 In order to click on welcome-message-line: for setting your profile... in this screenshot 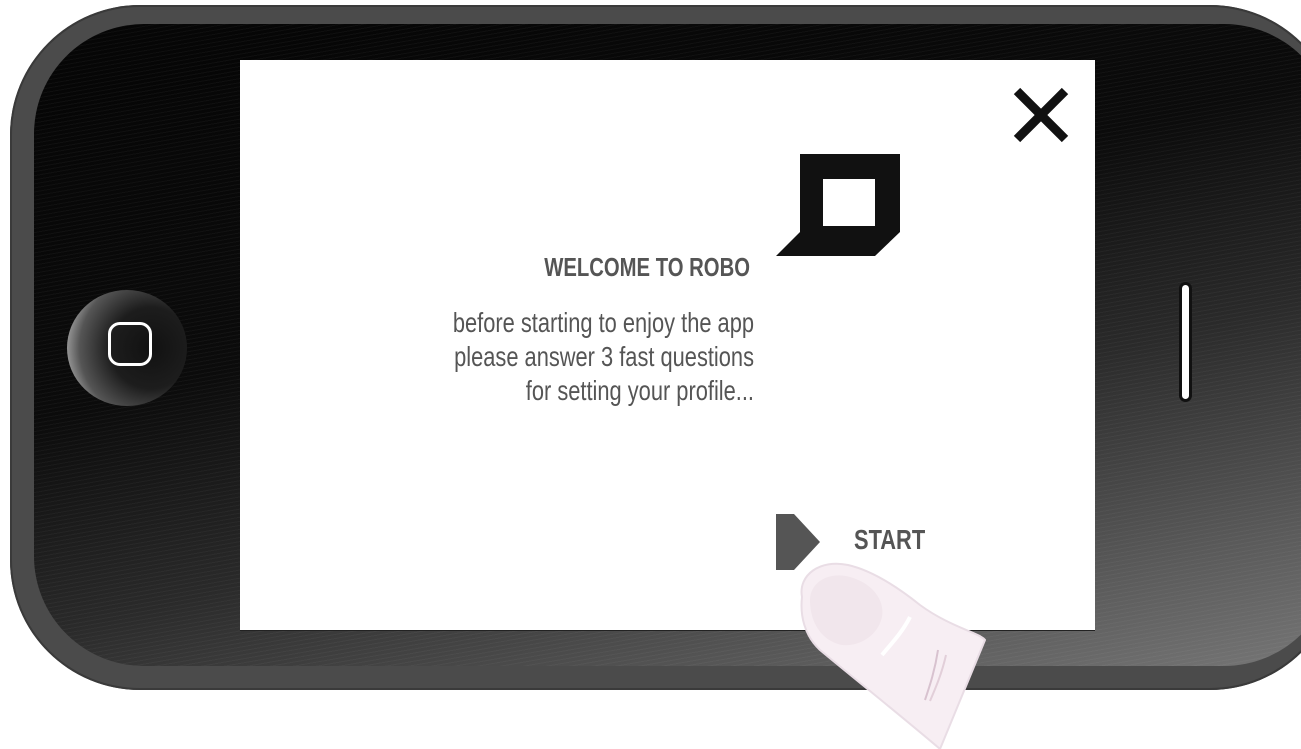, I will do `click(639, 390)`.